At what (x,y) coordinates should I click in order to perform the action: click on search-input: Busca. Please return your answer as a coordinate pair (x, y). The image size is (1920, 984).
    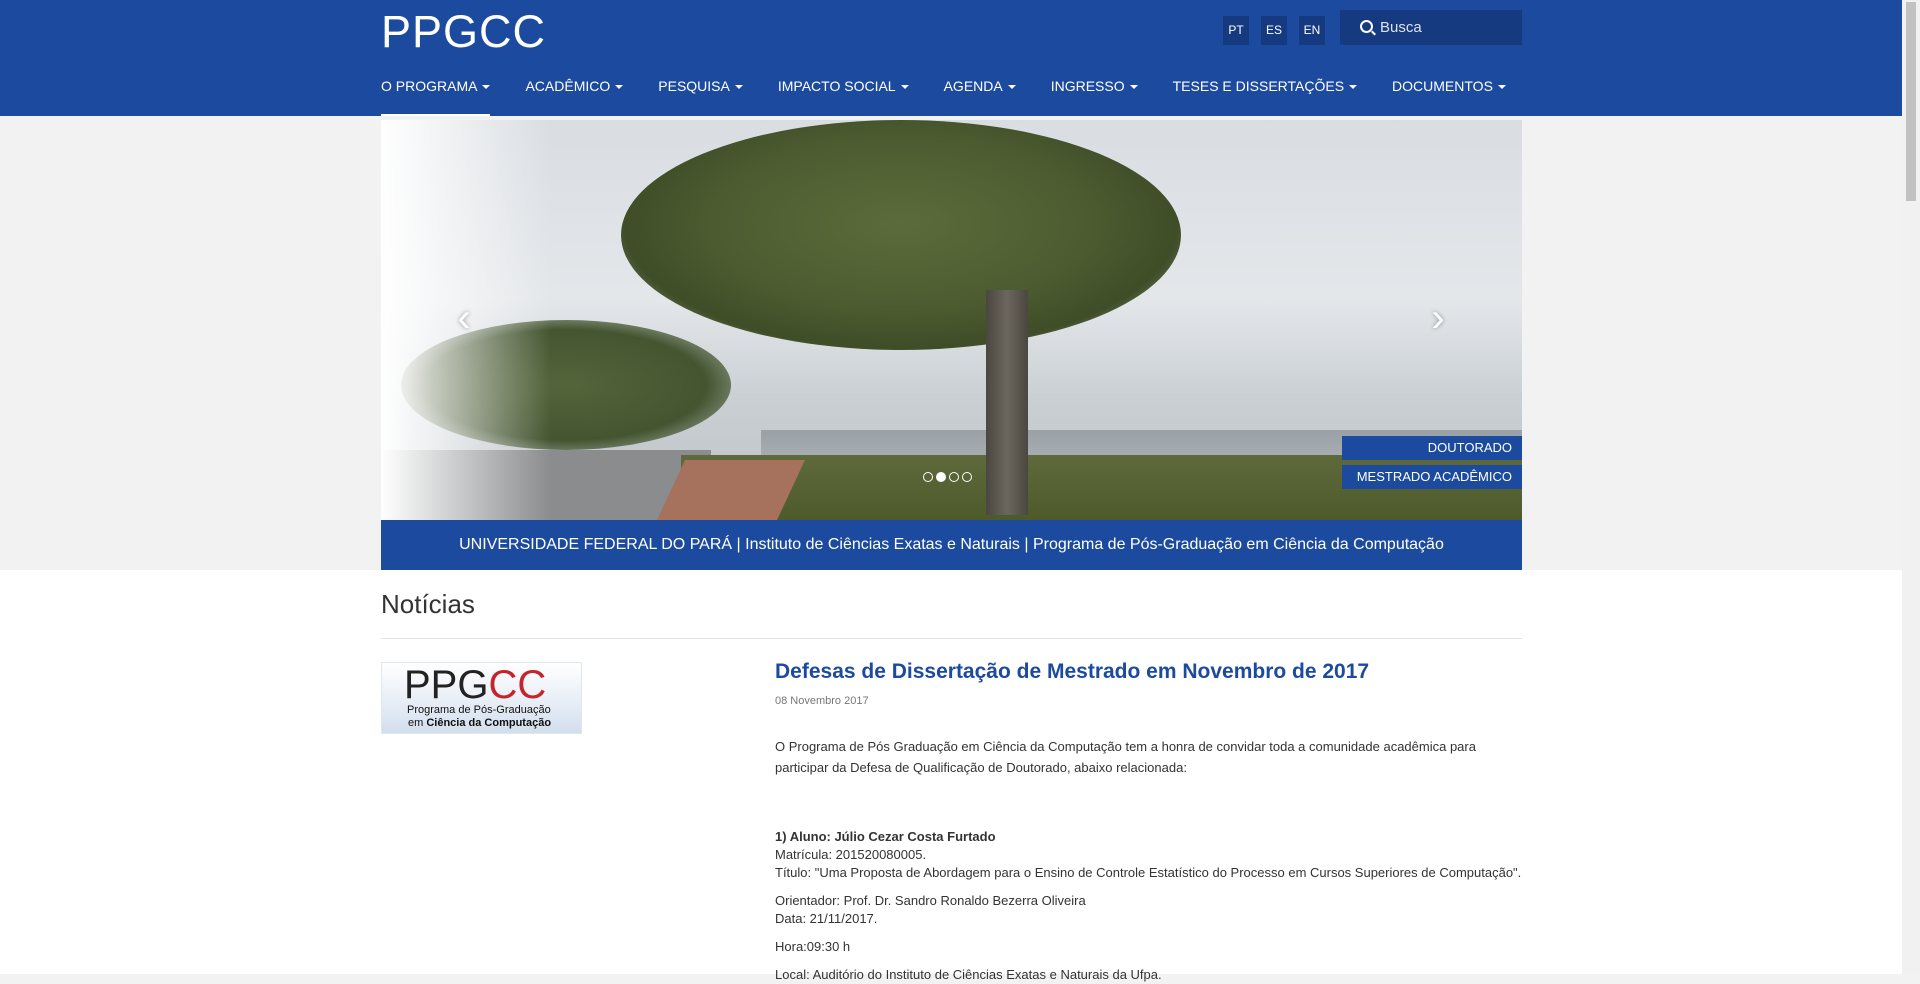
    Looking at the image, I should click on (1431, 27).